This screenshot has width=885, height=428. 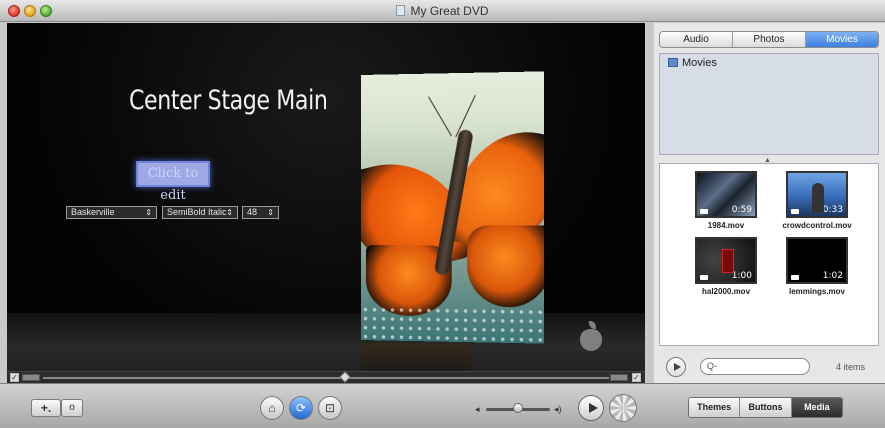 What do you see at coordinates (741, 276) in the screenshot?
I see `movie-duration: 1:00` at bounding box center [741, 276].